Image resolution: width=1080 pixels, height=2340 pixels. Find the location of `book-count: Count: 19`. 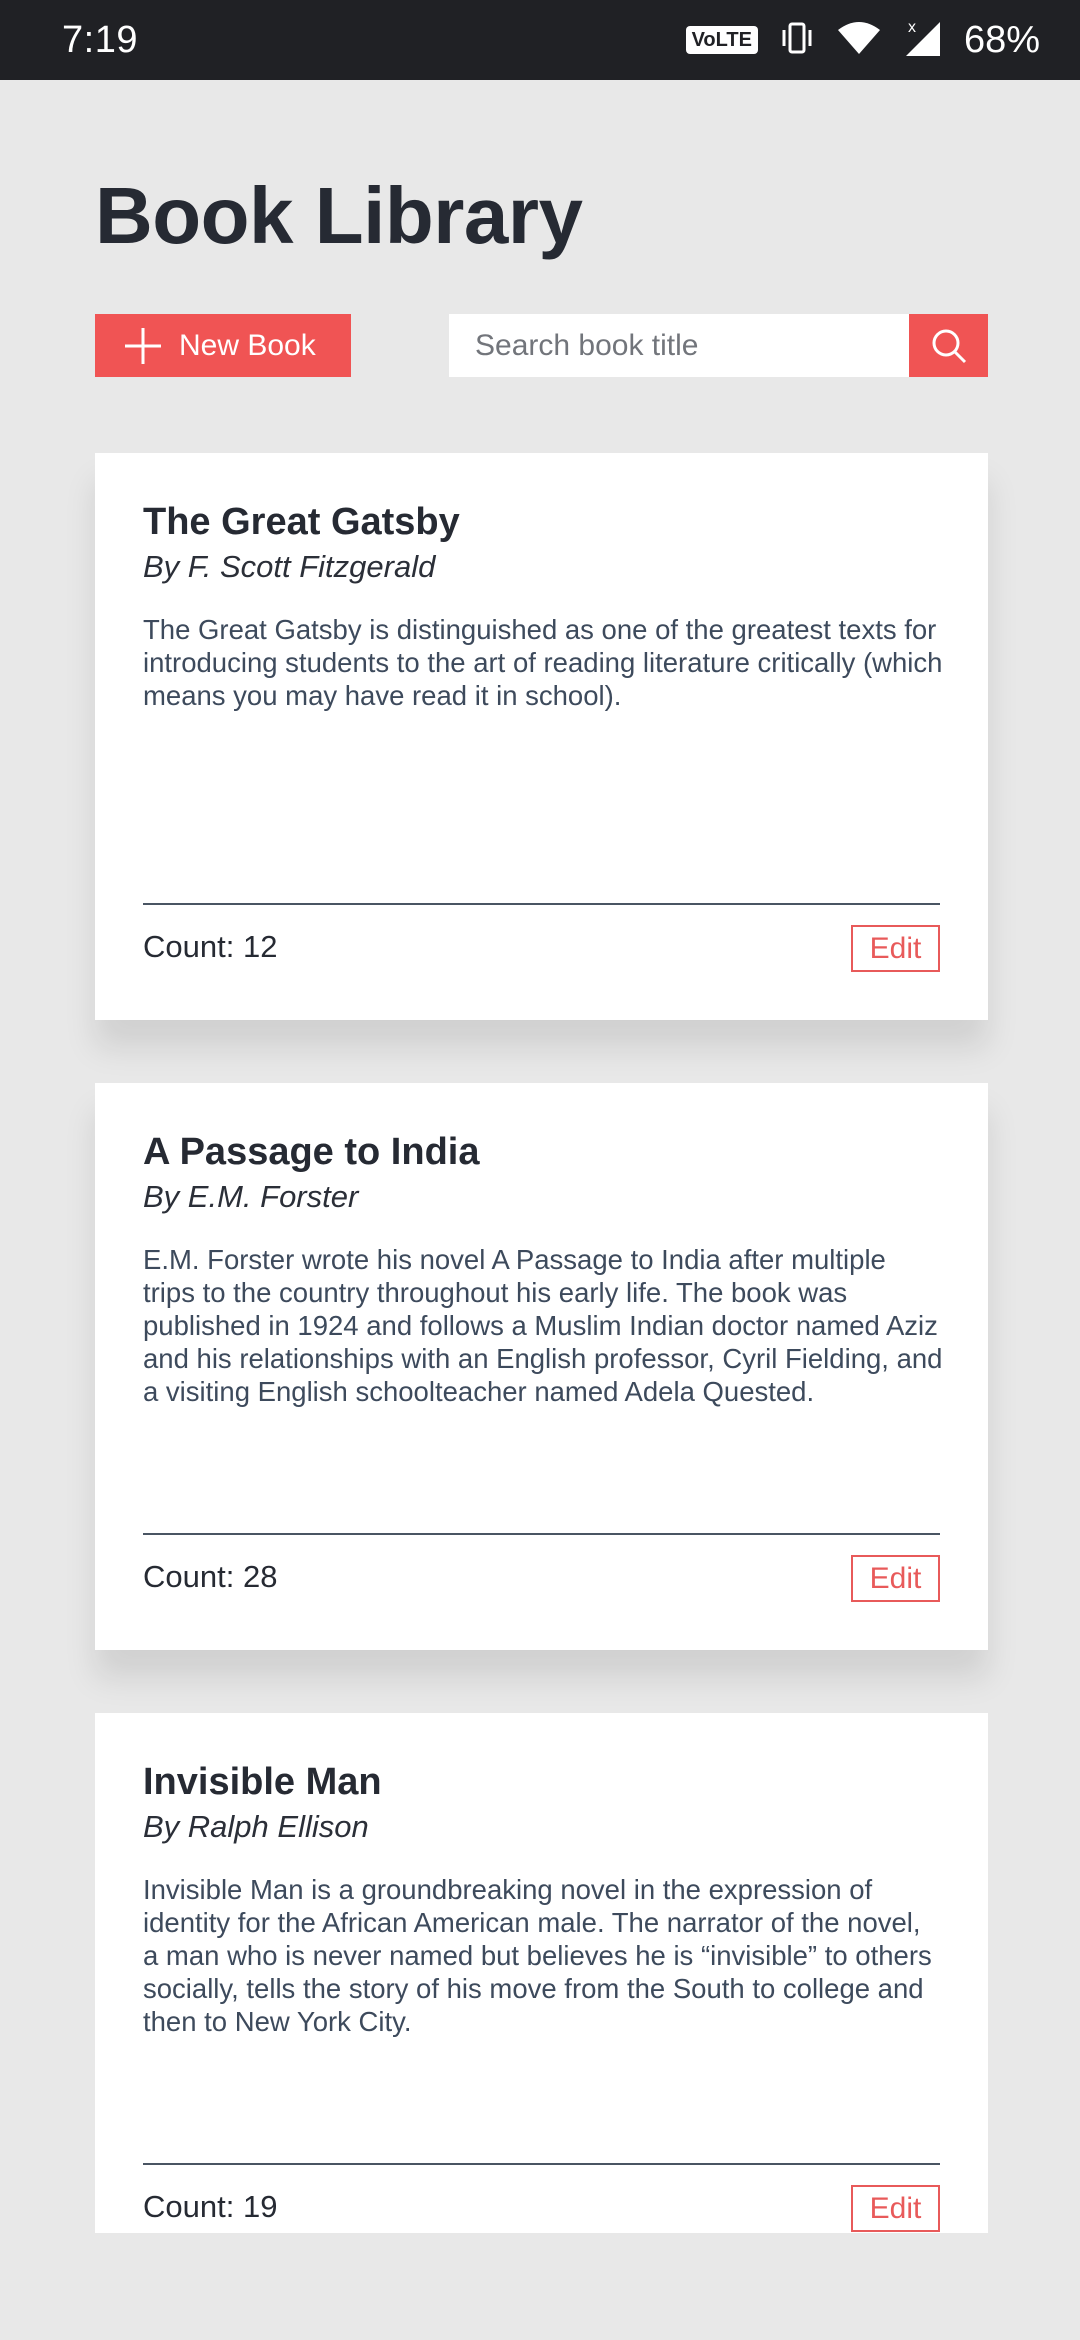

book-count: Count: 19 is located at coordinates (210, 2206).